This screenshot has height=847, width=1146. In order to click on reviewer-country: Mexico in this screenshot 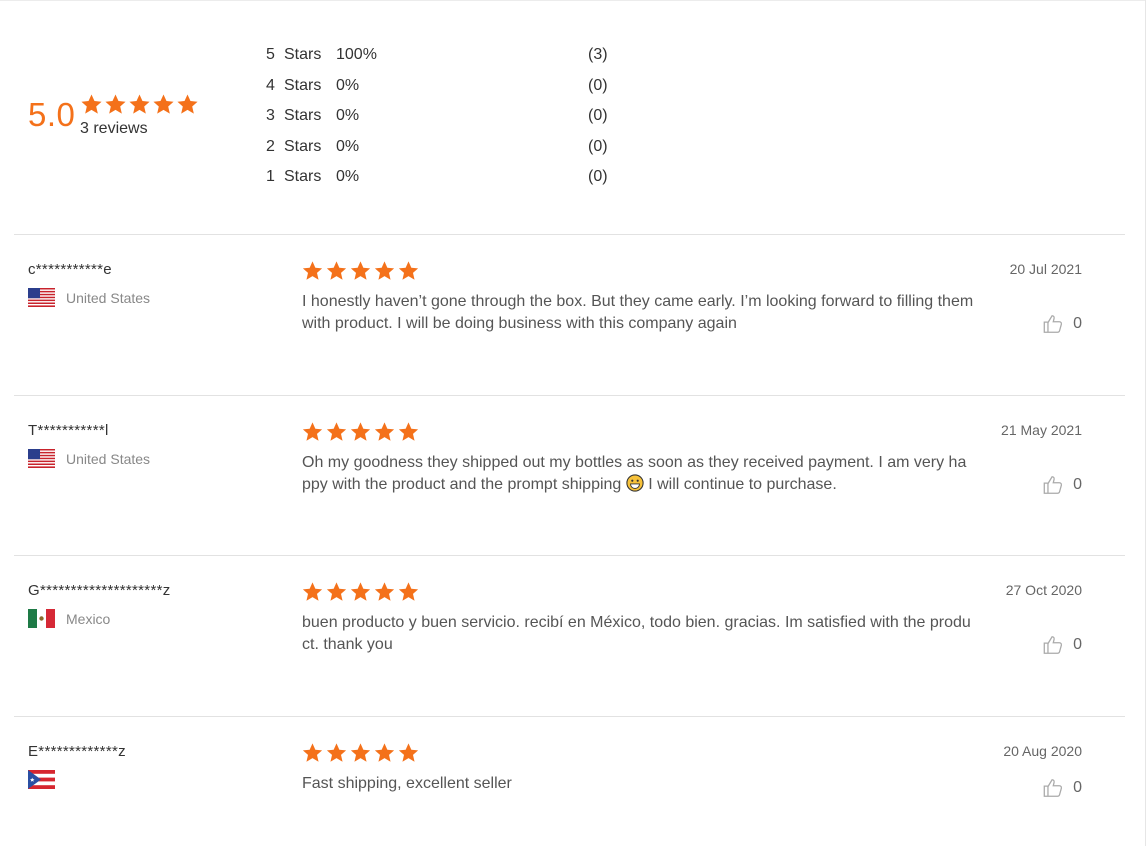, I will do `click(69, 618)`.